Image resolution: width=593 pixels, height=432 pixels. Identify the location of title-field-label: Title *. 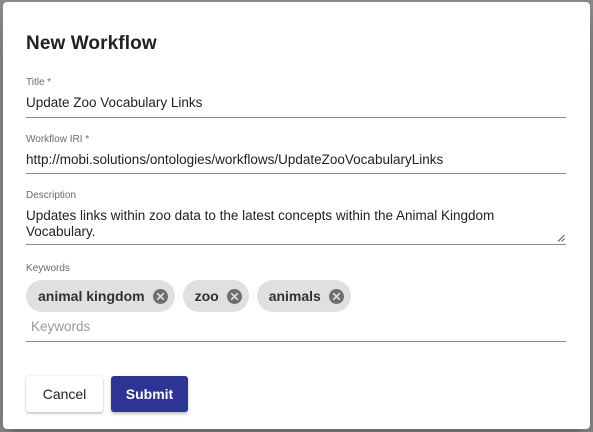
(39, 82).